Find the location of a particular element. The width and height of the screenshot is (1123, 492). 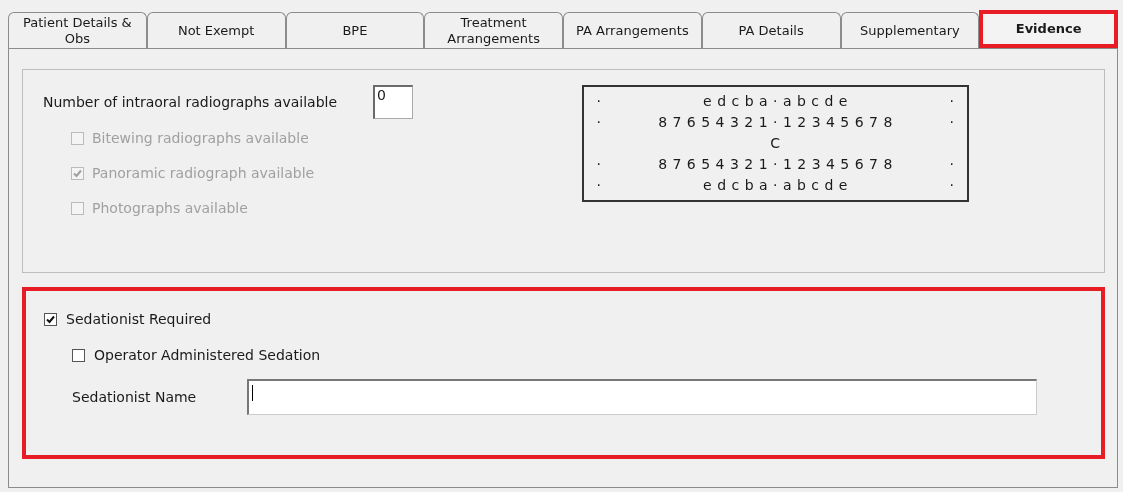

field-label: Number of intraoral radiographs available is located at coordinates (190, 102).